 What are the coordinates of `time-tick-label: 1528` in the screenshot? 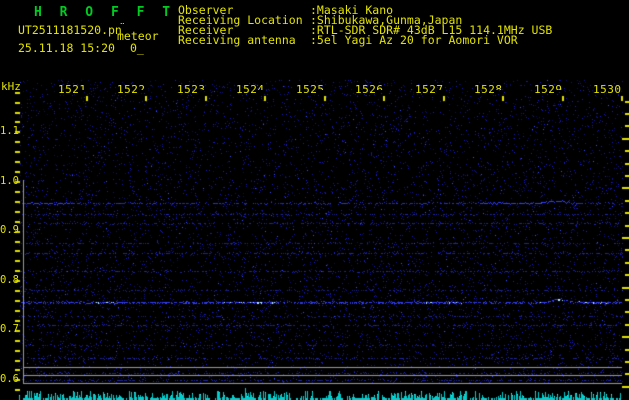 It's located at (488, 89).